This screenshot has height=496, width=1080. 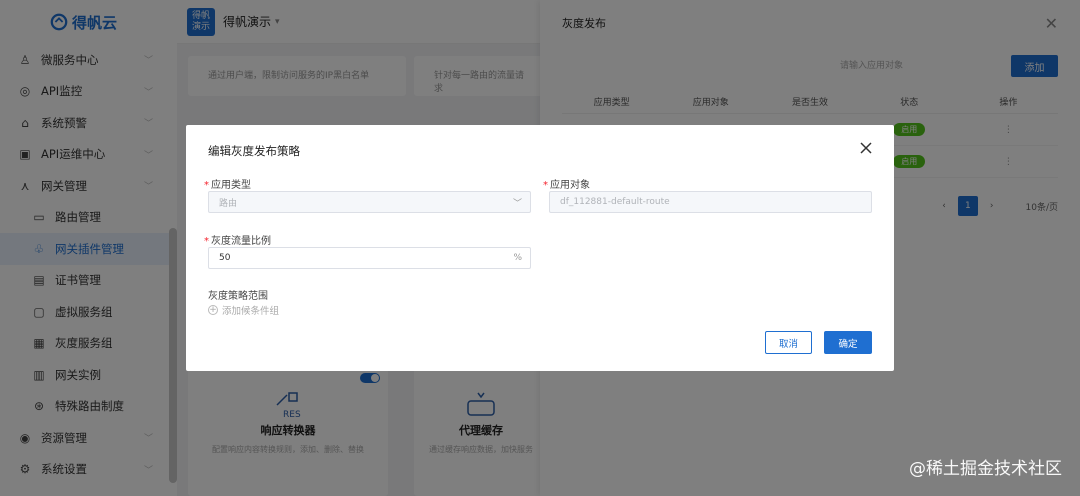 What do you see at coordinates (238, 296) in the screenshot?
I see `scope-label: 灰度策略范围` at bounding box center [238, 296].